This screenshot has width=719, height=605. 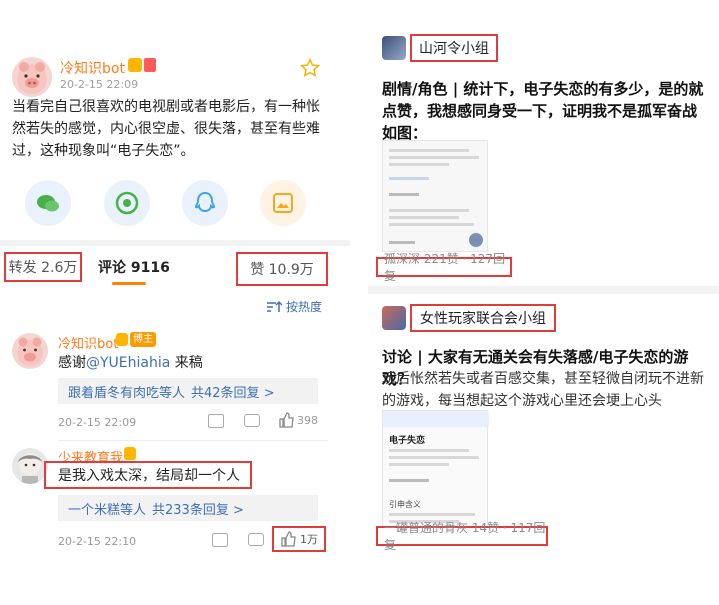 I want to click on share-moments-button, so click(x=127, y=203).